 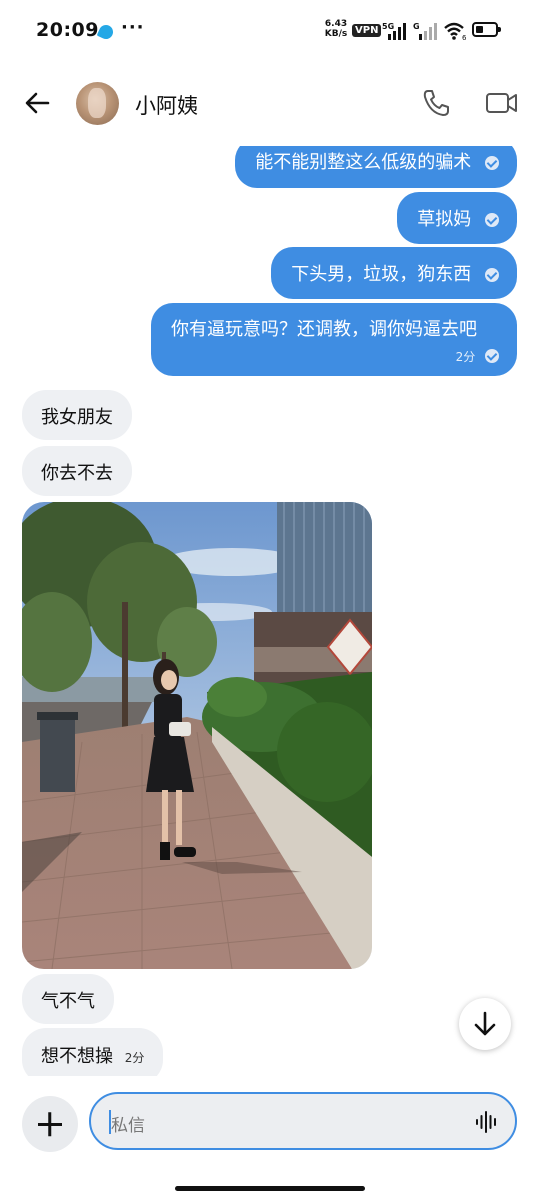 I want to click on message-input: 私信, so click(x=303, y=1121).